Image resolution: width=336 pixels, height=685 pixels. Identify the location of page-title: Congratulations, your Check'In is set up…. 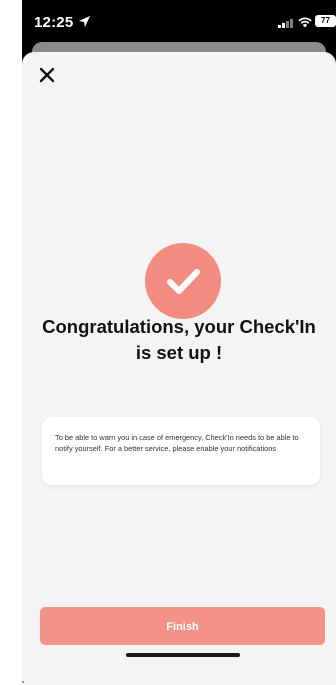
(179, 340).